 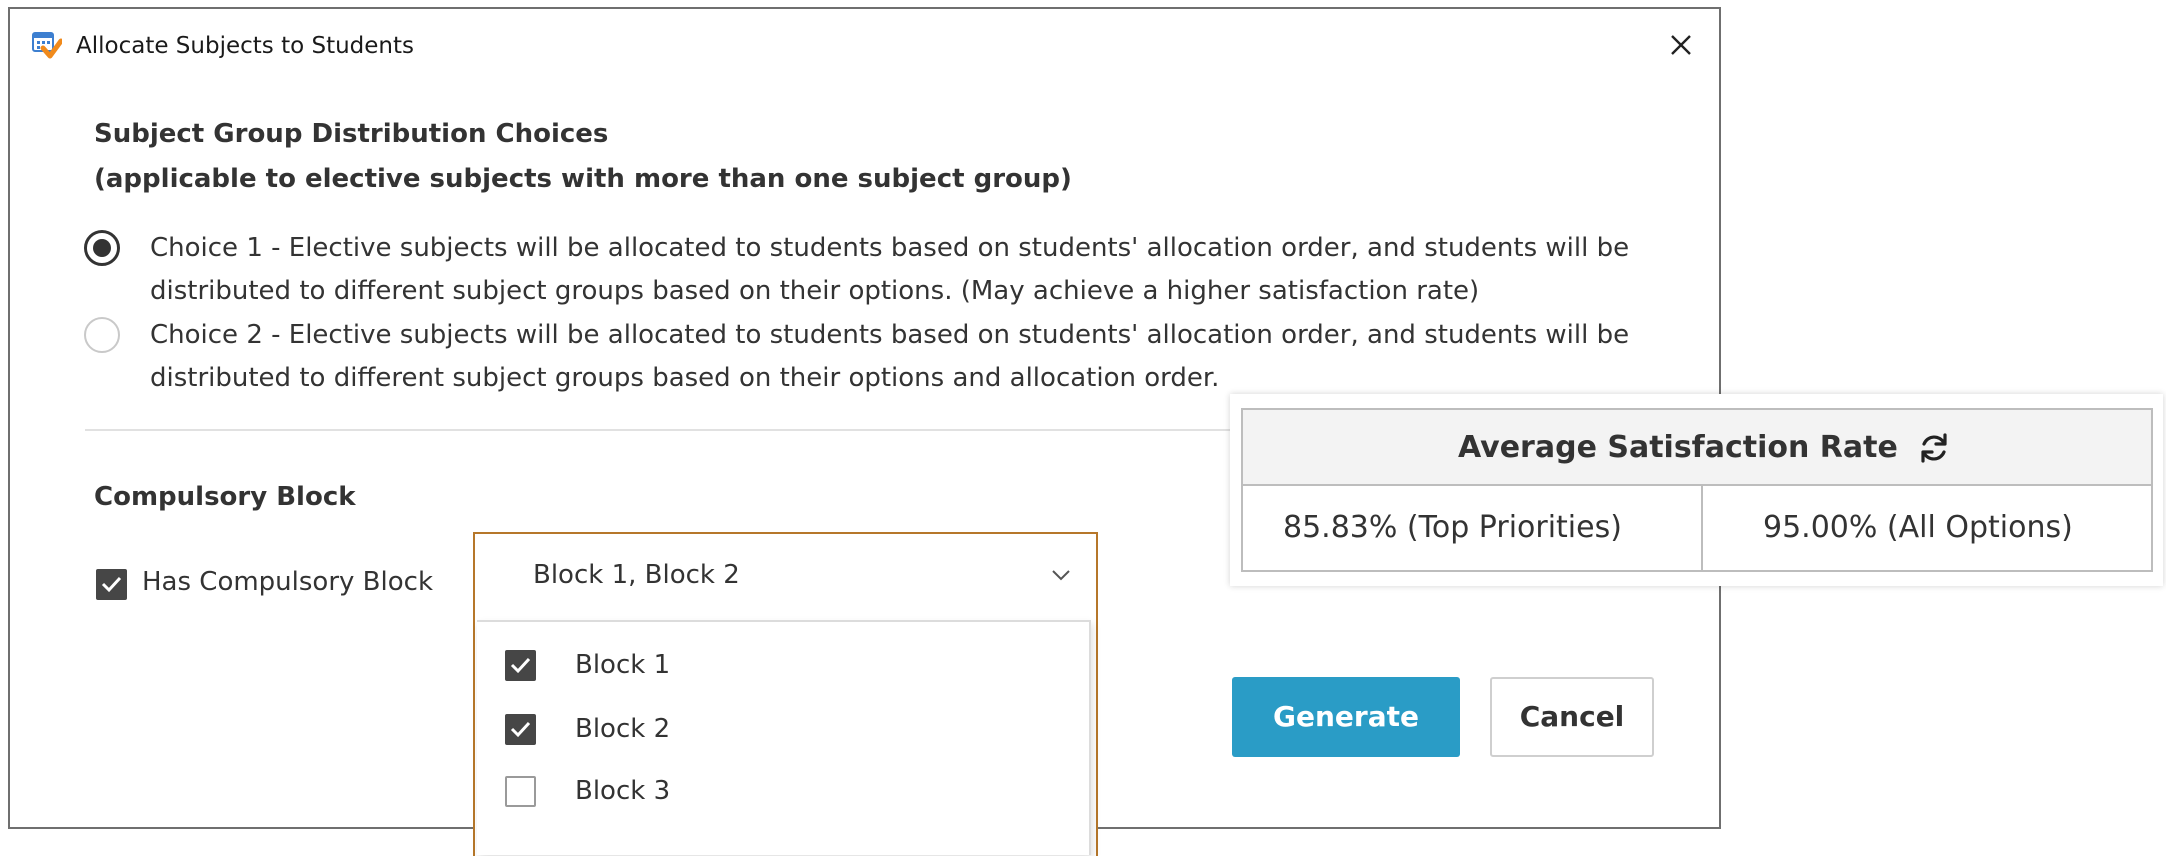 What do you see at coordinates (777, 670) in the screenshot?
I see `dropdown-option-block-1: Block 1` at bounding box center [777, 670].